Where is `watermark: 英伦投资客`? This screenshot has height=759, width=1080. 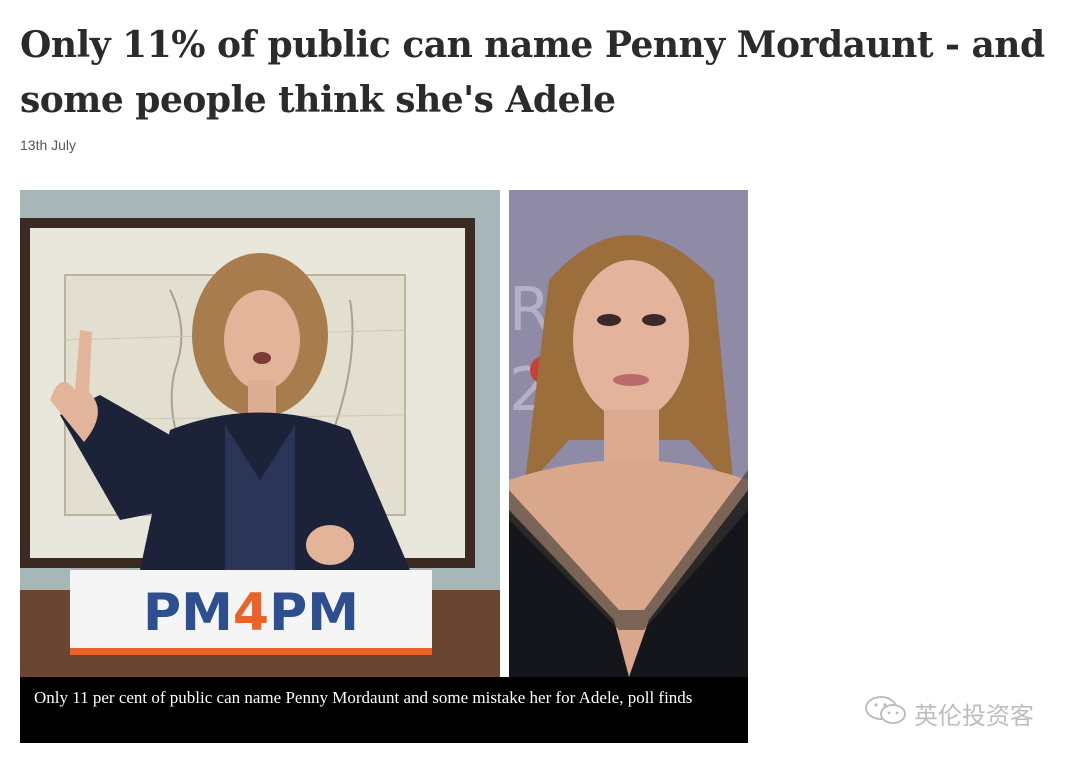 watermark: 英伦投资客 is located at coordinates (949, 713).